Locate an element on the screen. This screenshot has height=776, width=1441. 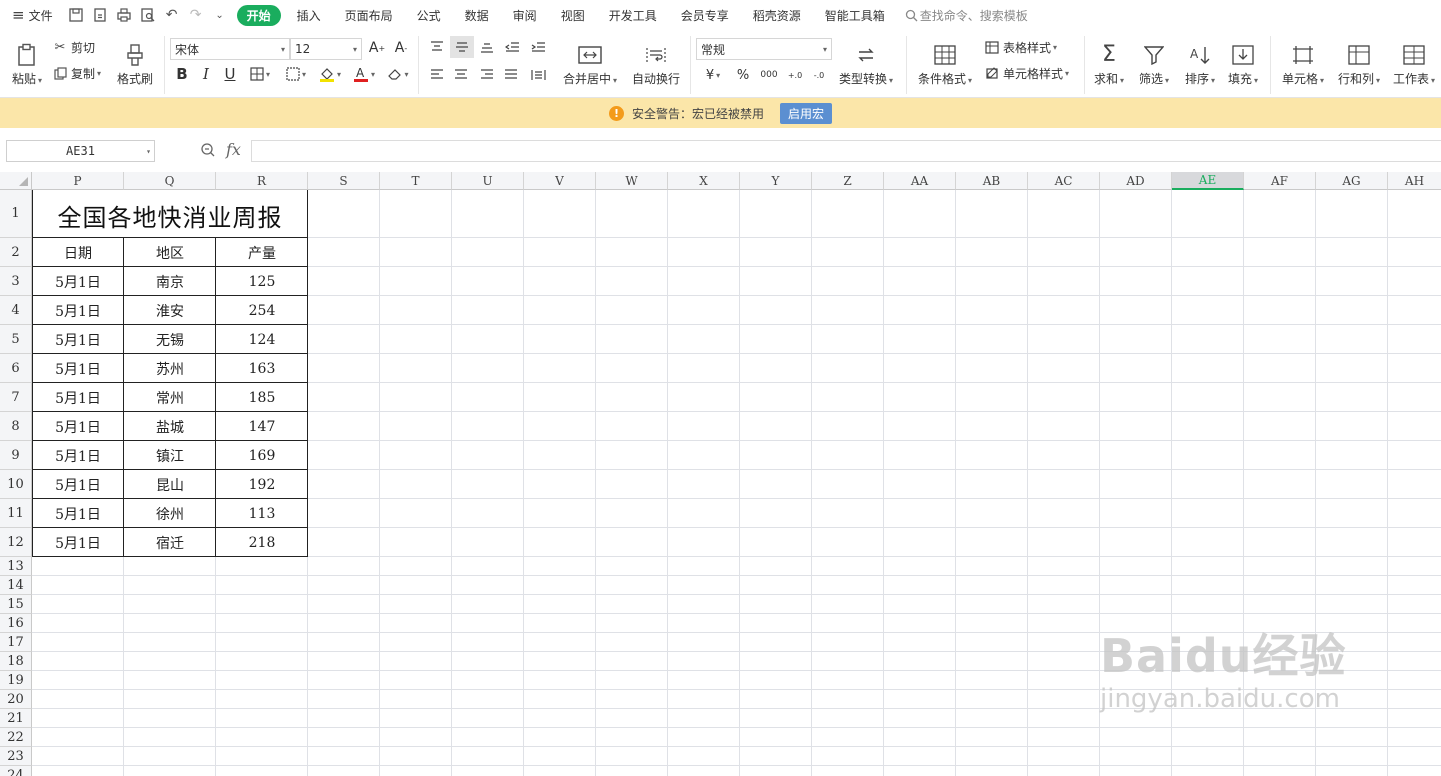
table-header-cell: 日期 is located at coordinates (78, 252).